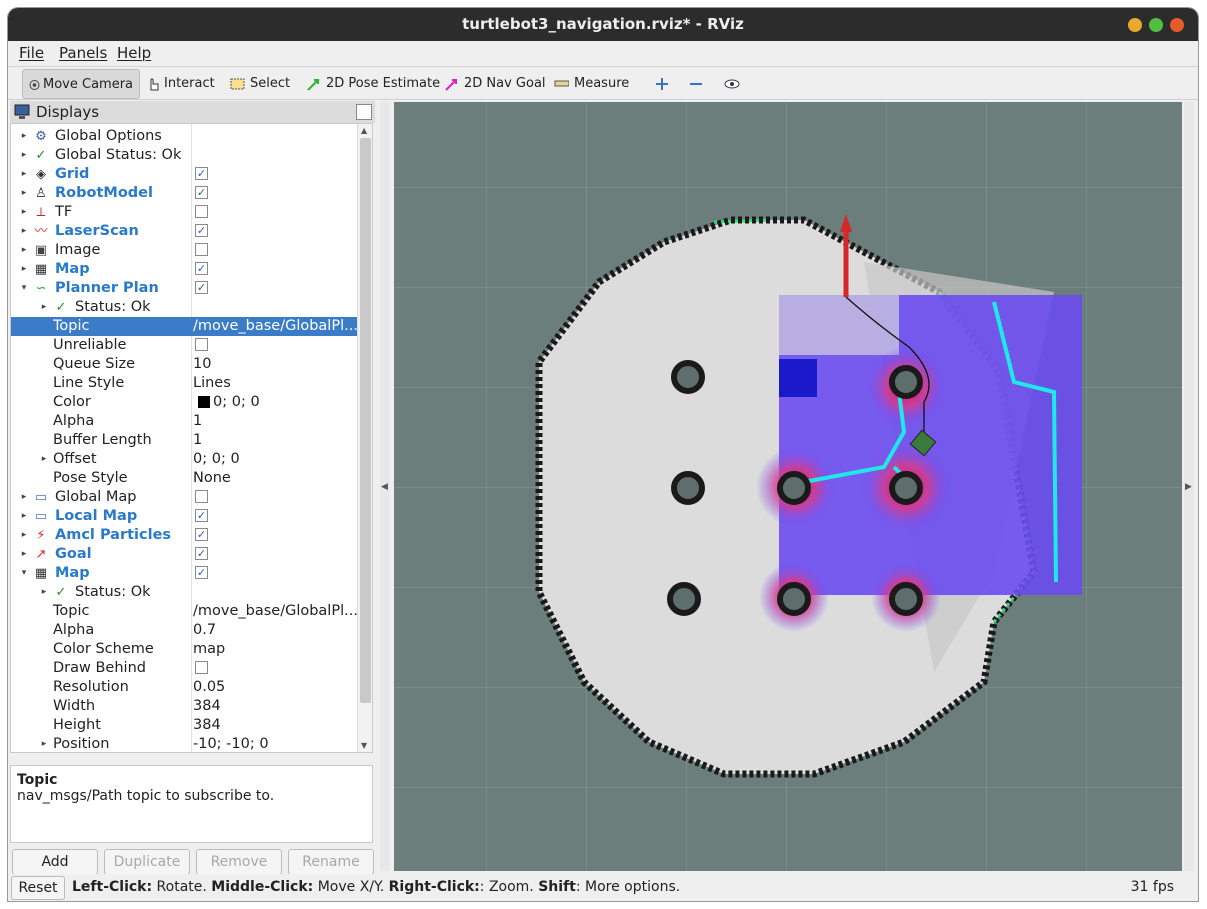 This screenshot has height=909, width=1207. I want to click on scroll-down-icon: ▼, so click(364, 745).